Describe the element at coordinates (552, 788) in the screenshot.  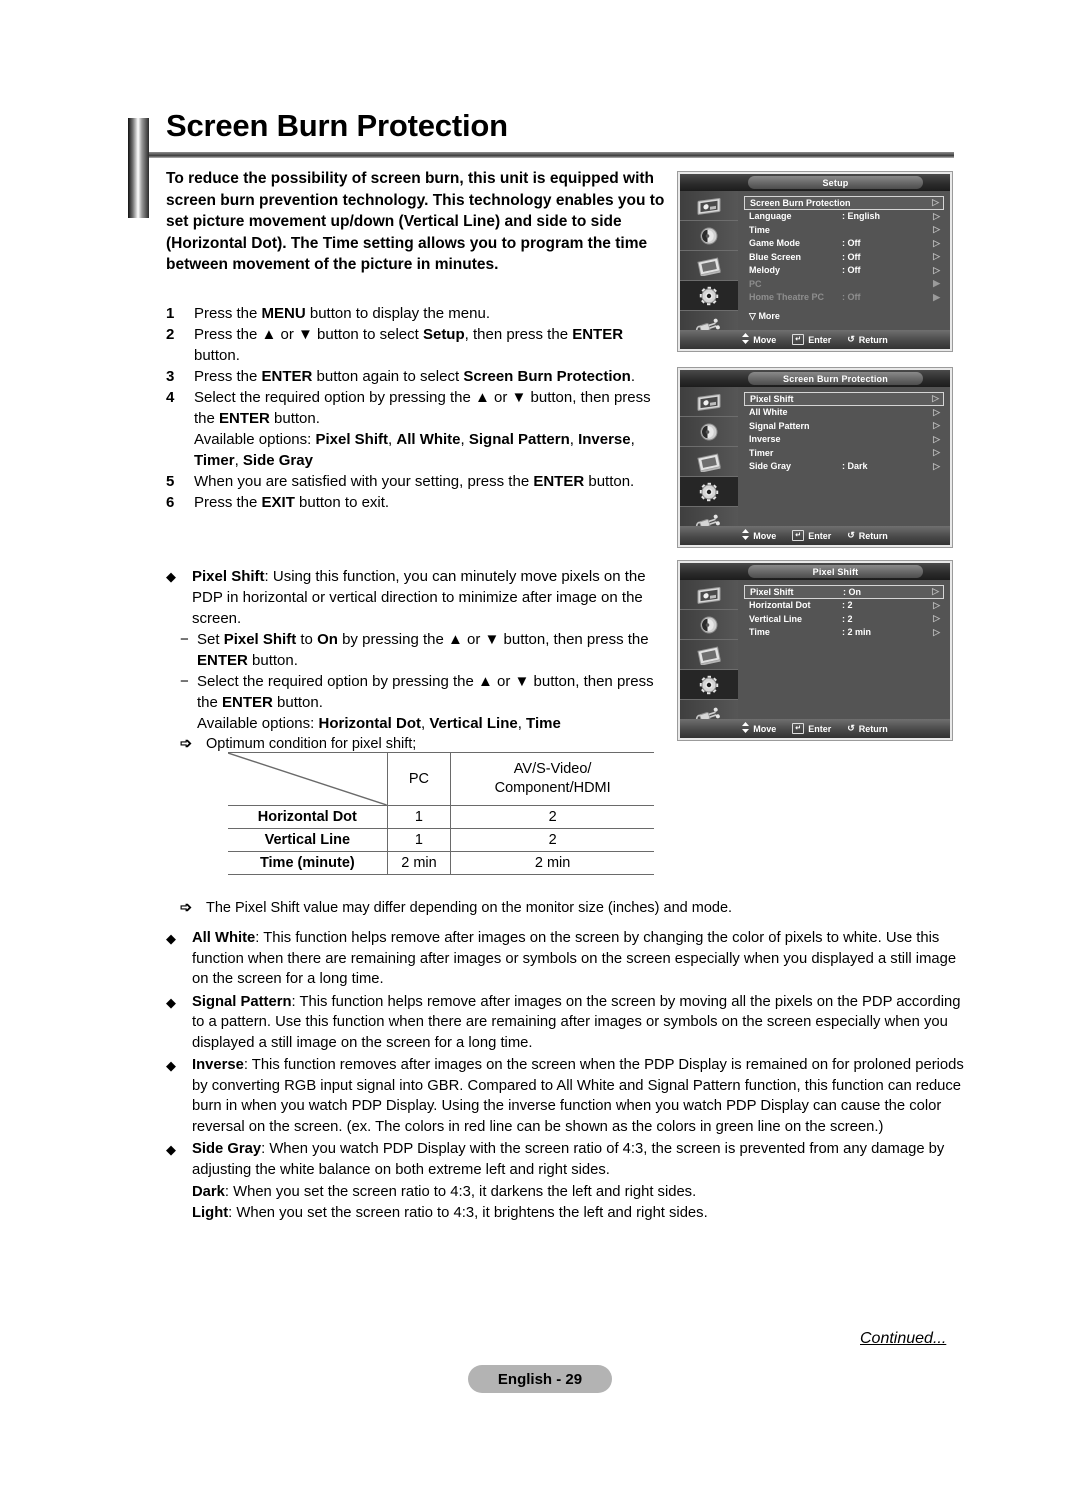
I see `col-header-av-line2: Component/HDMI` at that location.